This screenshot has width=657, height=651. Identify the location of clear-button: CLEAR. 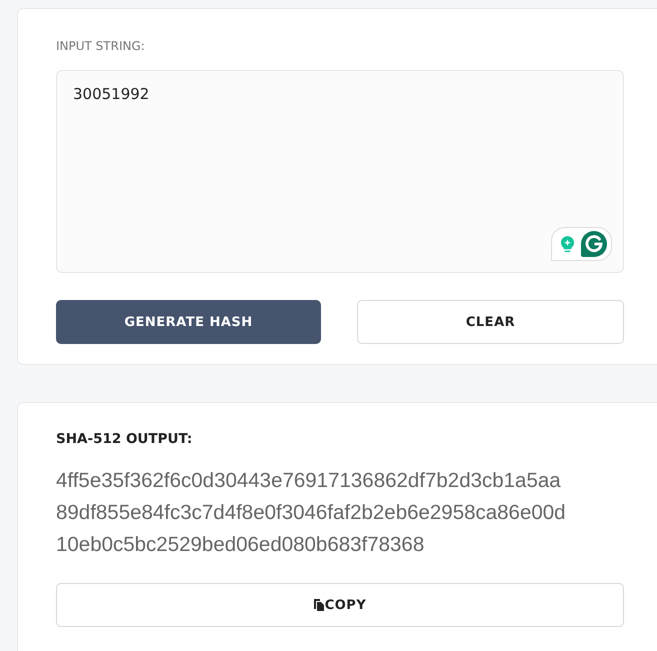
(490, 322).